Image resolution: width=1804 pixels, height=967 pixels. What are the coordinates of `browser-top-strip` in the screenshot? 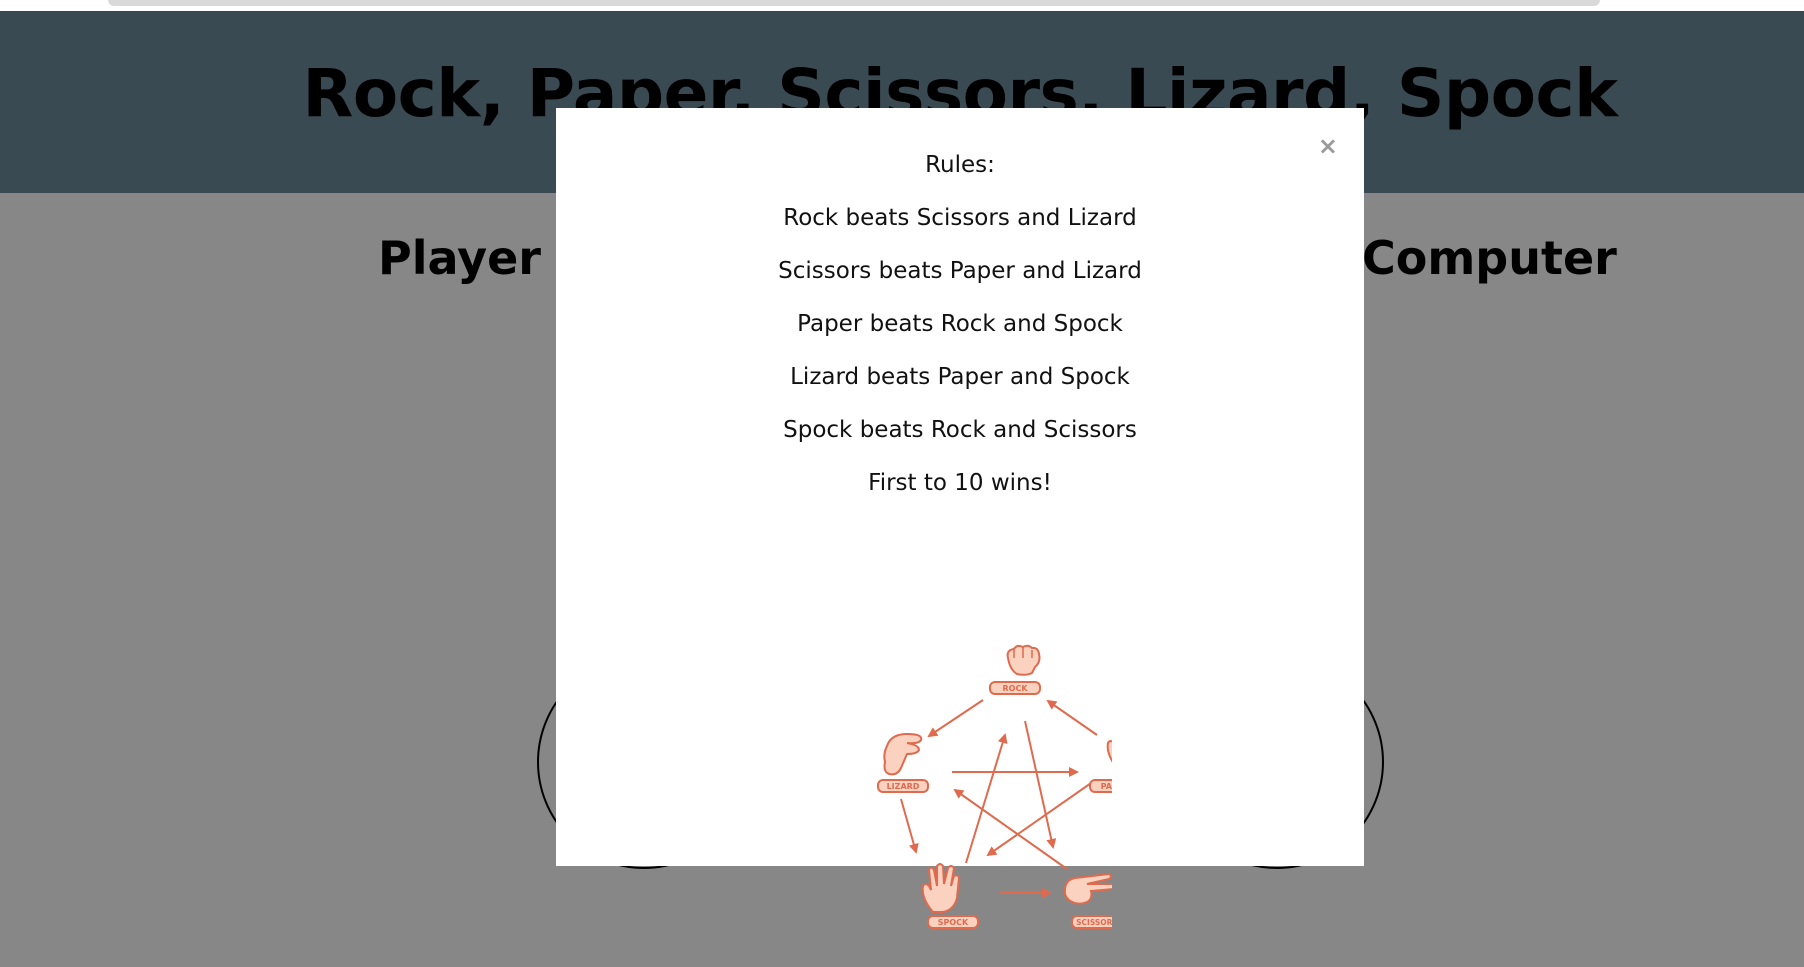 It's located at (902, 5).